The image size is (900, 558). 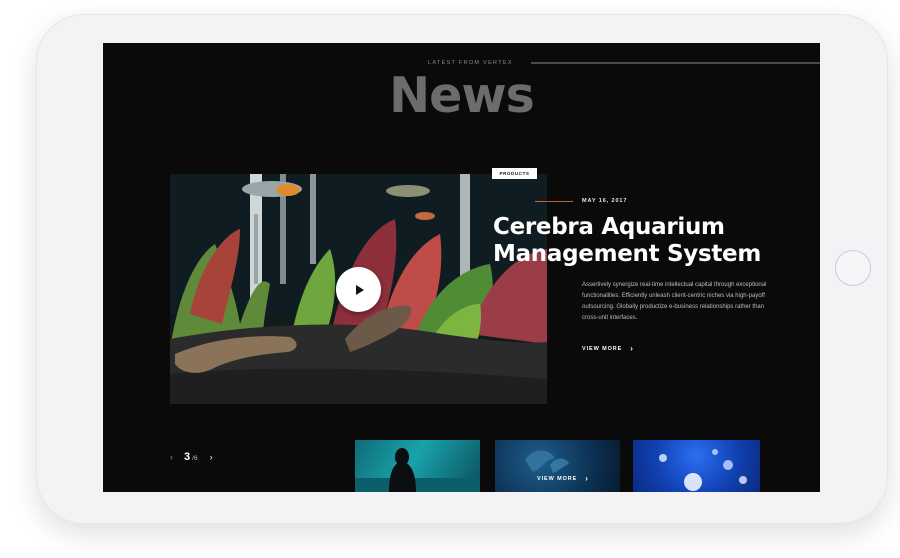 I want to click on category-tag: PRODUCTS, so click(x=514, y=173).